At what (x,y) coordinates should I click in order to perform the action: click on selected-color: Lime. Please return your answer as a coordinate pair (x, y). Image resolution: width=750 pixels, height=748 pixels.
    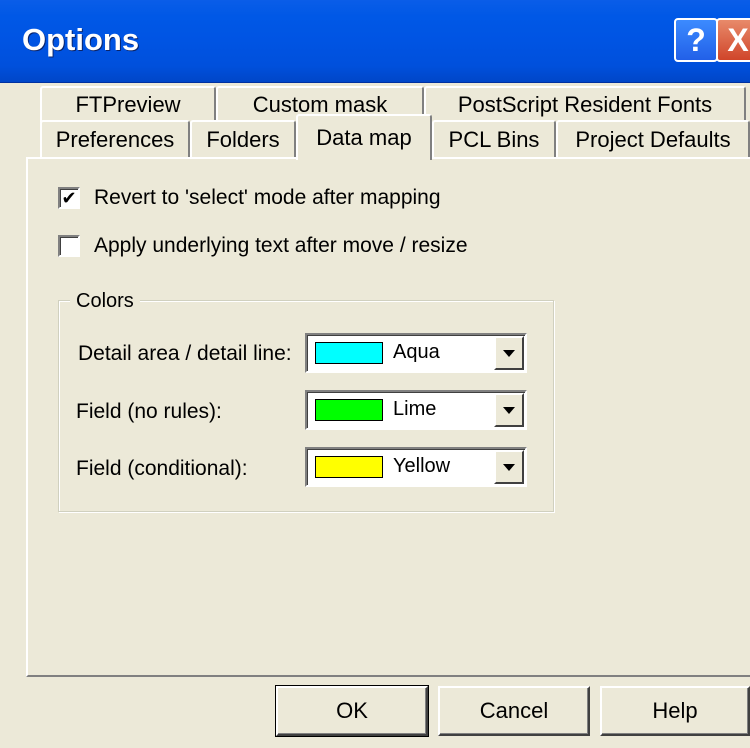
    Looking at the image, I should click on (415, 409).